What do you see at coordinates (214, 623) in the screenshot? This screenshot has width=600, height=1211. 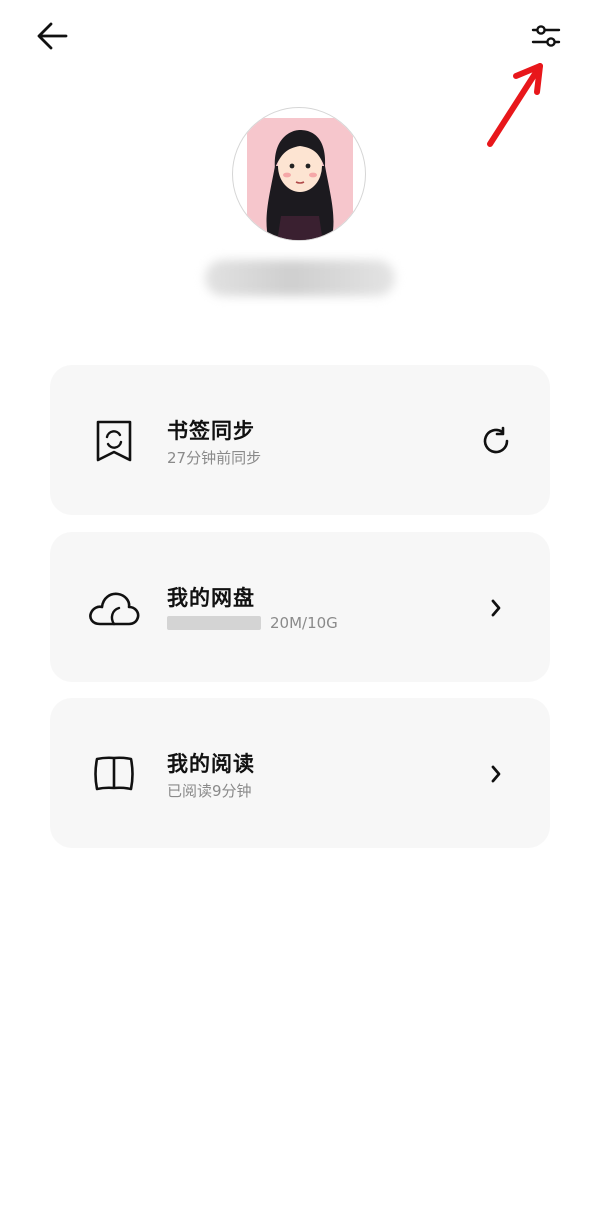 I see `storage-usage-bar` at bounding box center [214, 623].